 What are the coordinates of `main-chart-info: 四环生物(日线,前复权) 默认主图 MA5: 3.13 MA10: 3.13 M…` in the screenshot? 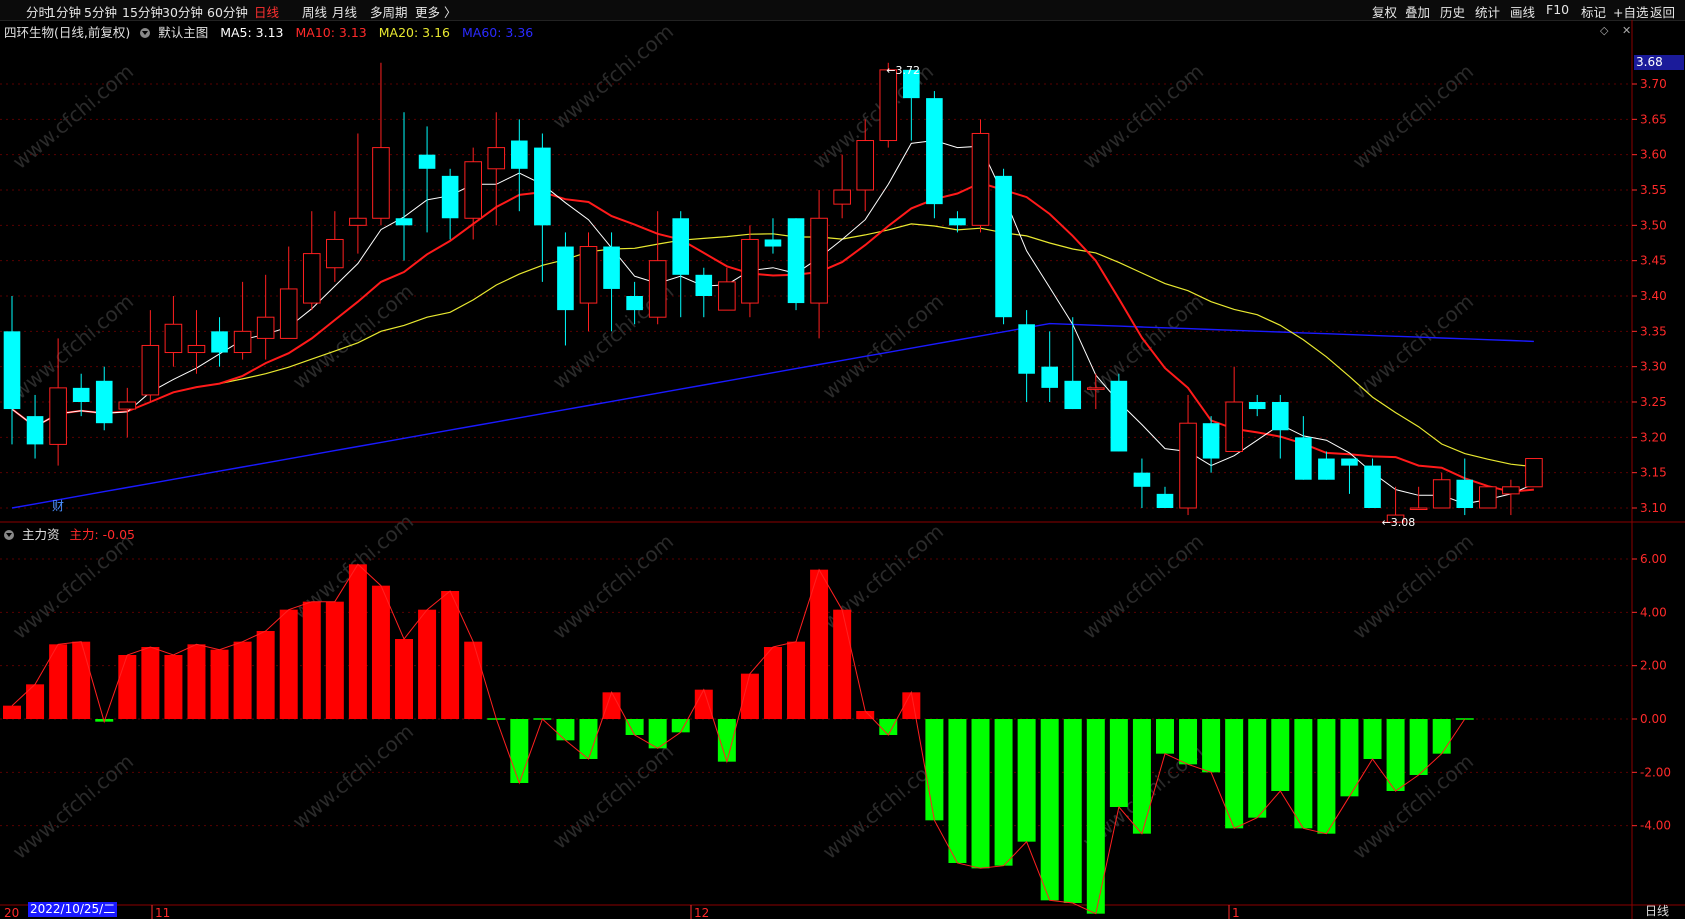 It's located at (268, 31).